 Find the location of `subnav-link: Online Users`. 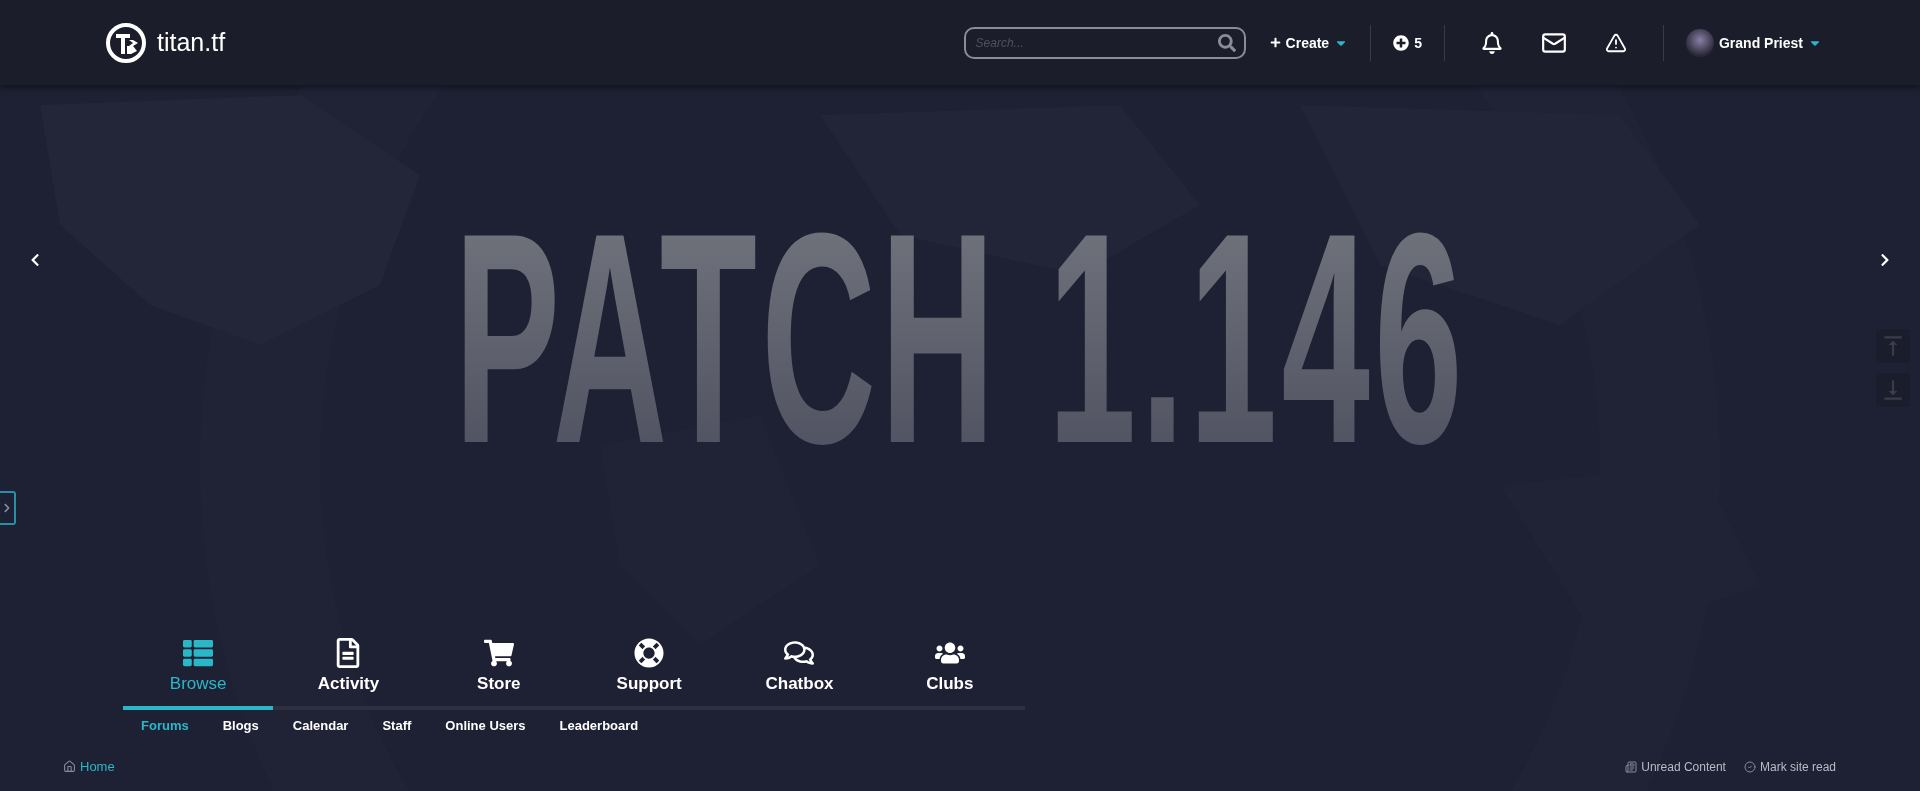

subnav-link: Online Users is located at coordinates (485, 725).